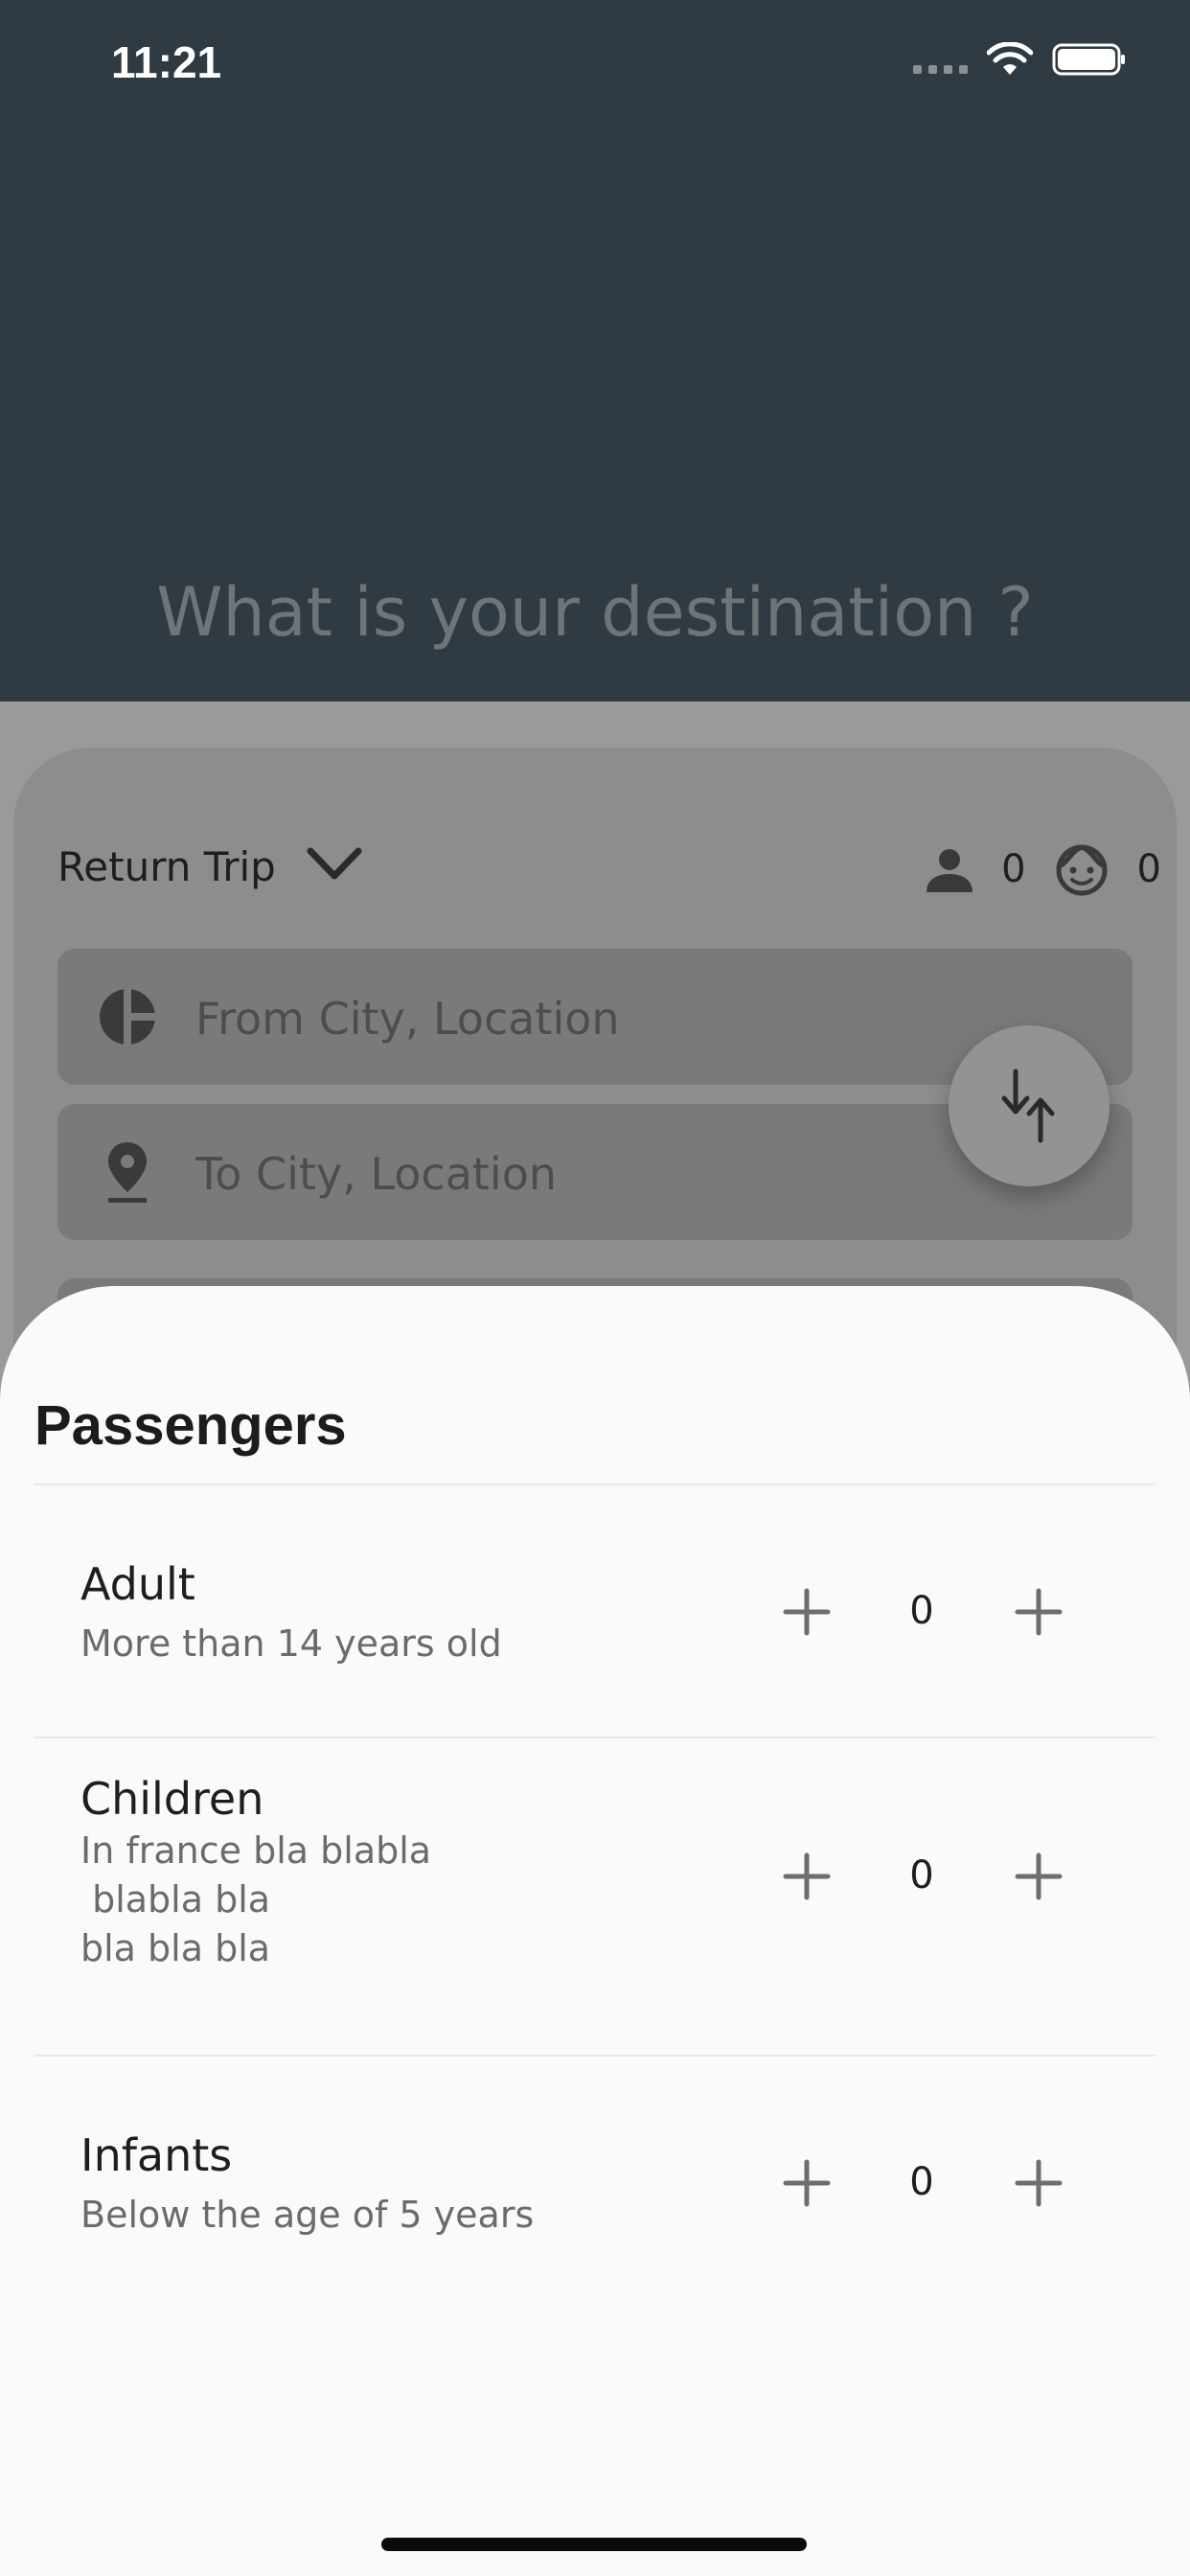  I want to click on adult-decrement-button, so click(807, 1612).